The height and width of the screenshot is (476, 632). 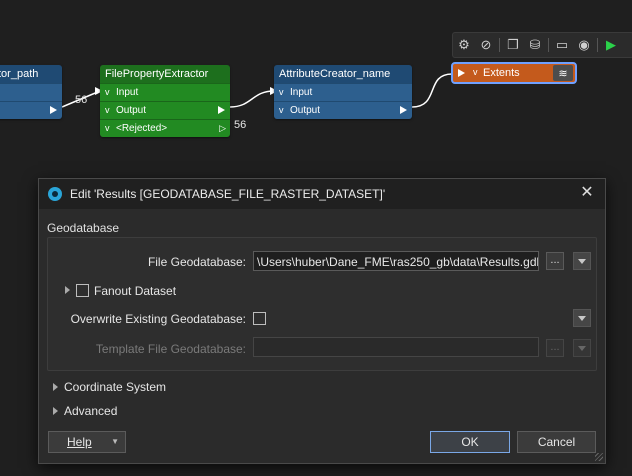 I want to click on node-port, so click(x=31, y=92).